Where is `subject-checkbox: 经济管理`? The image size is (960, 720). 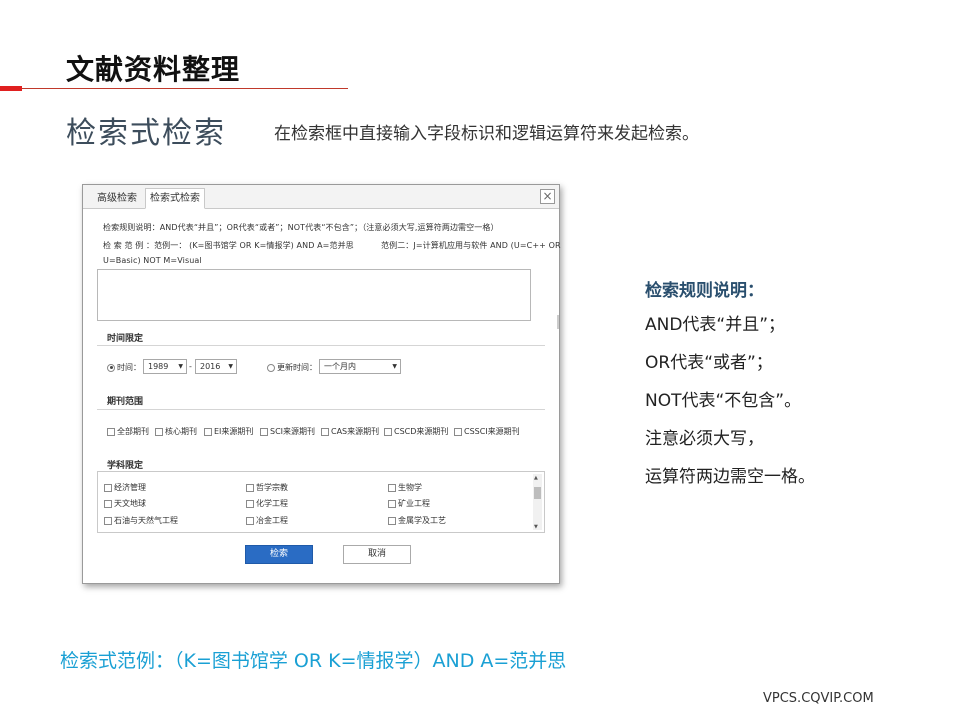
subject-checkbox: 经济管理 is located at coordinates (125, 487).